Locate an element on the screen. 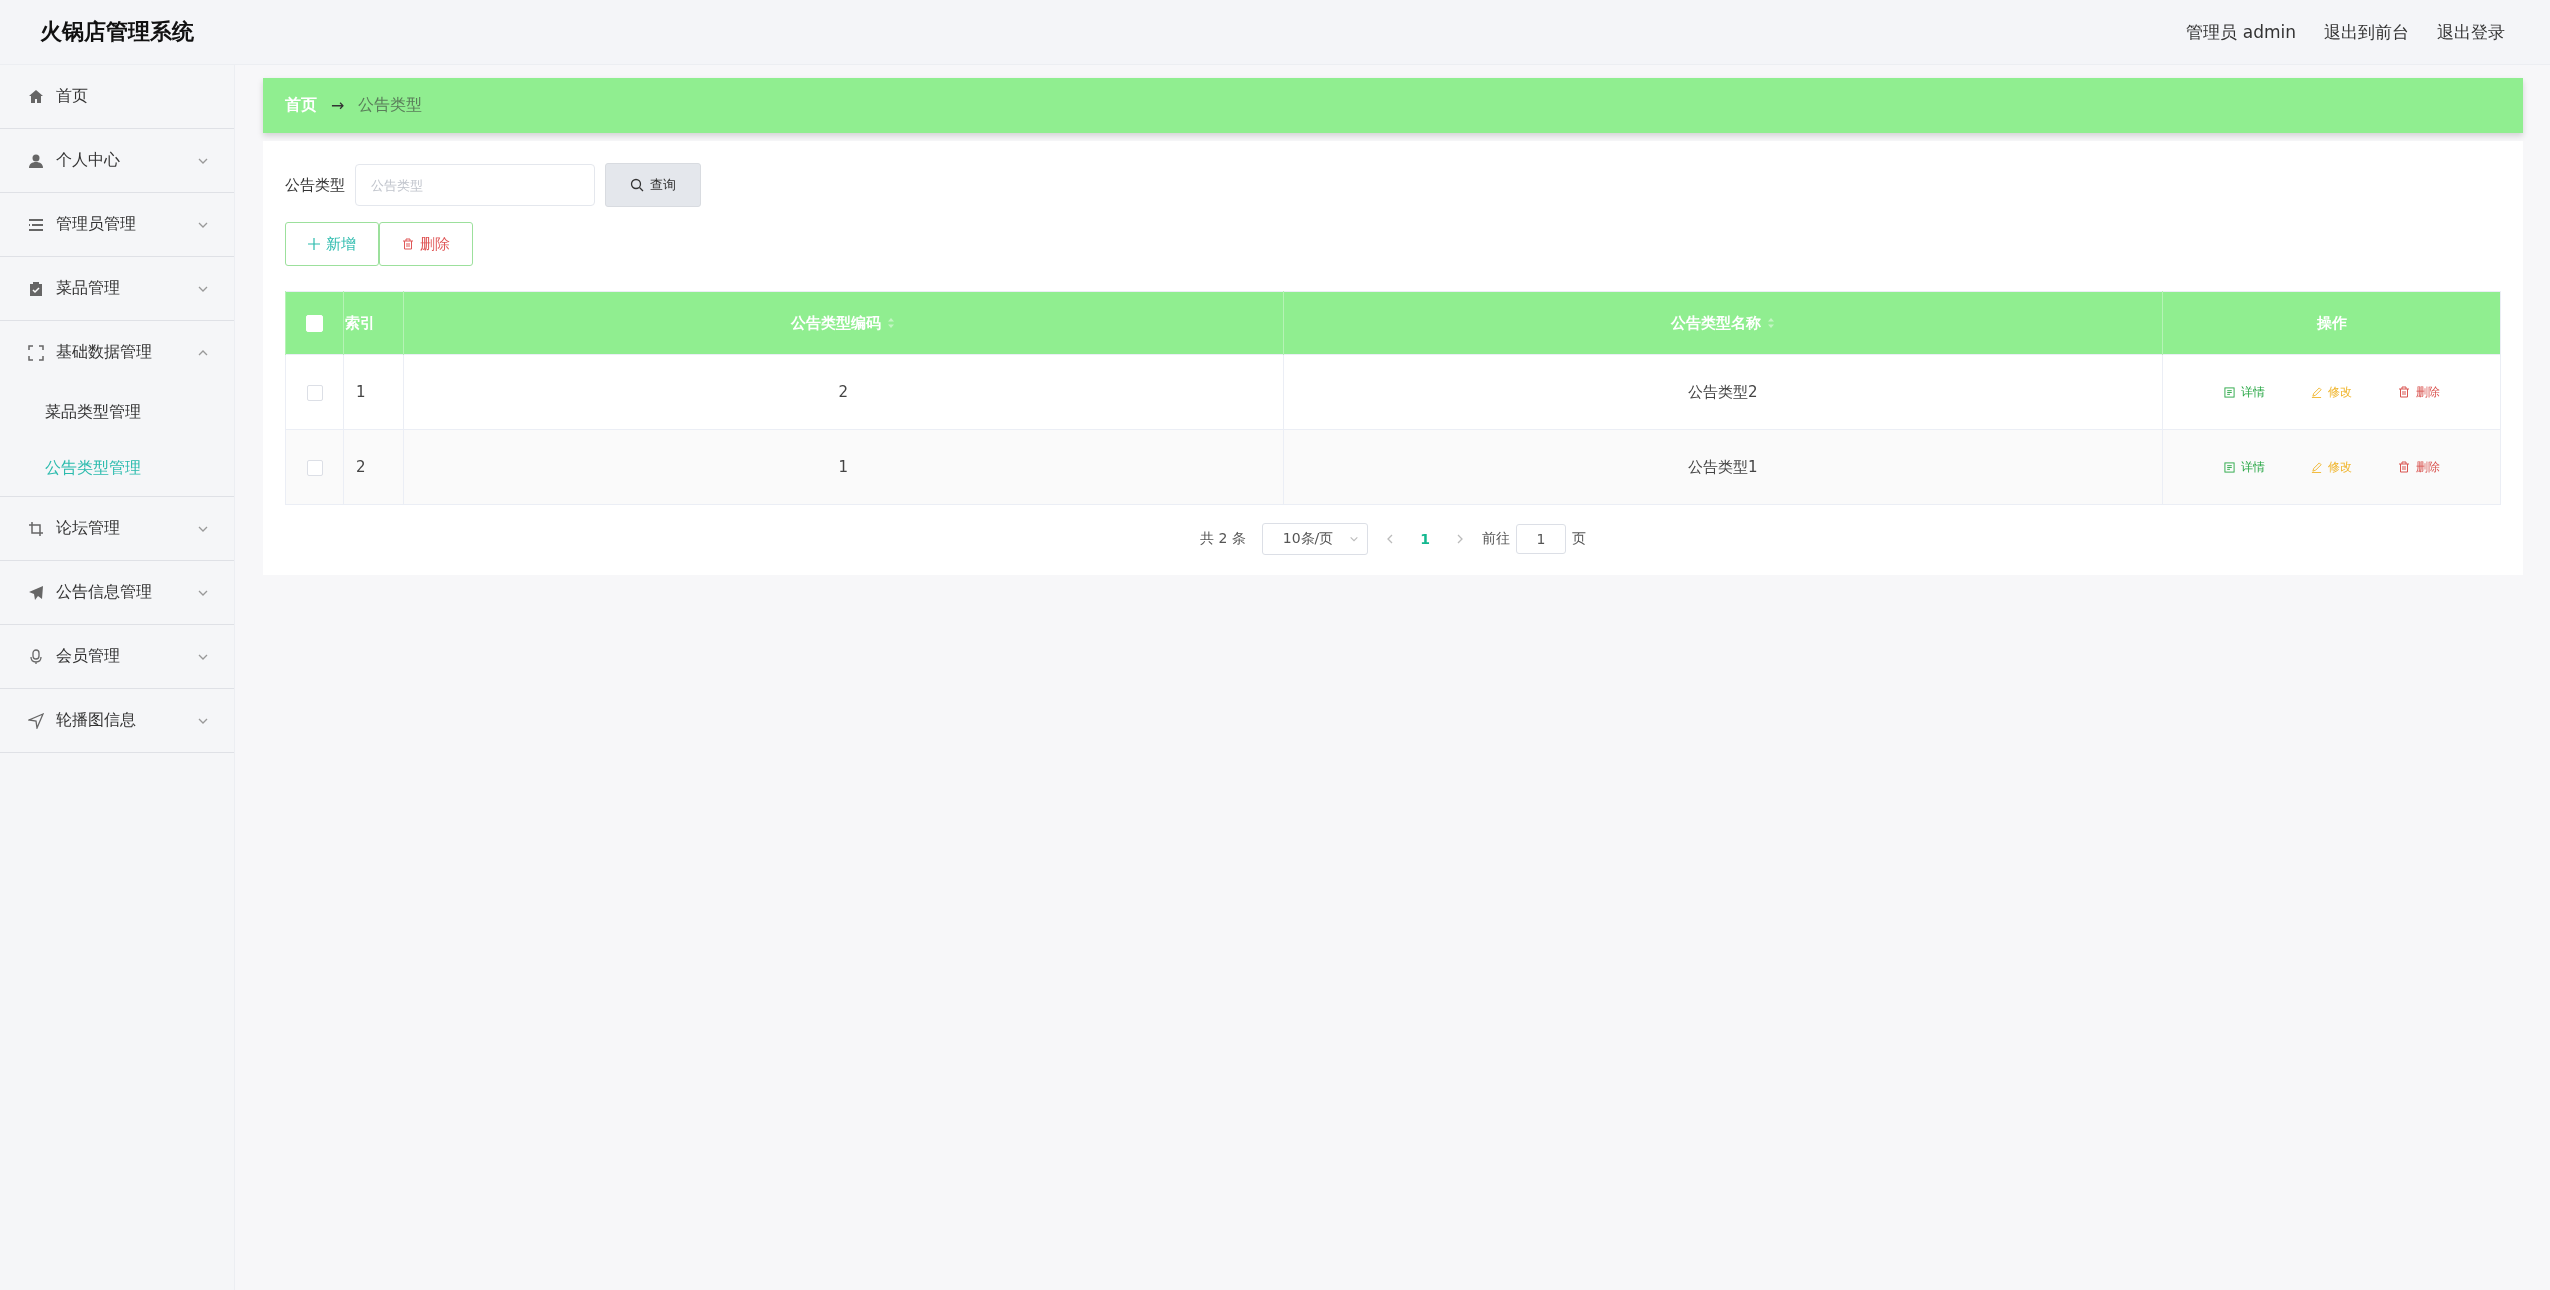 This screenshot has width=2550, height=1290. clipboard-icon is located at coordinates (36, 288).